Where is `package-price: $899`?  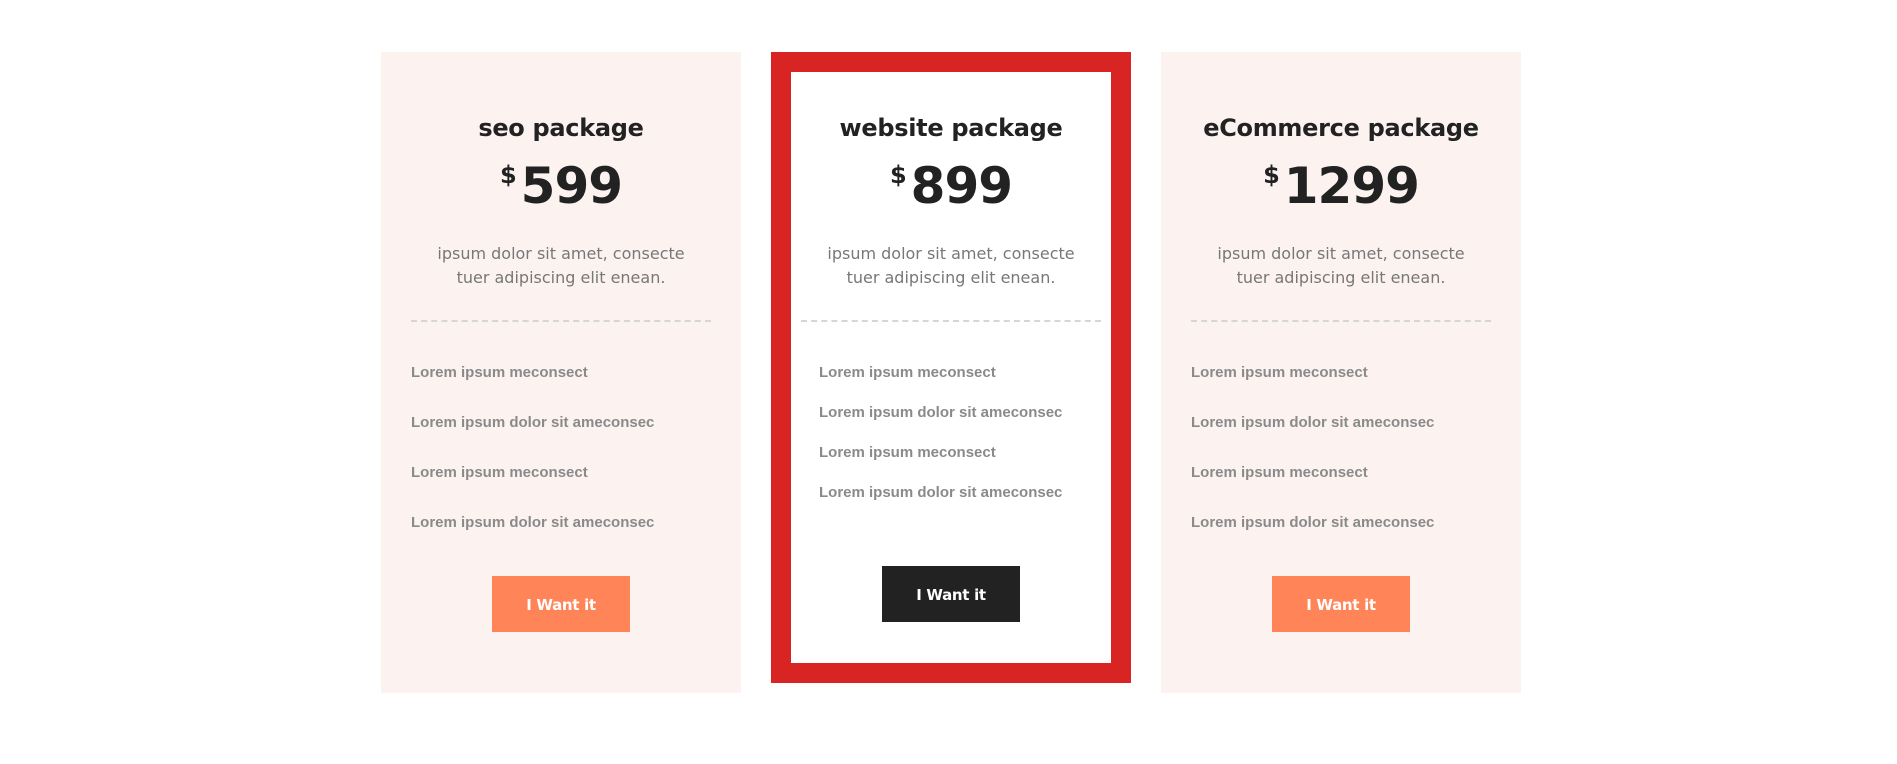 package-price: $899 is located at coordinates (951, 186).